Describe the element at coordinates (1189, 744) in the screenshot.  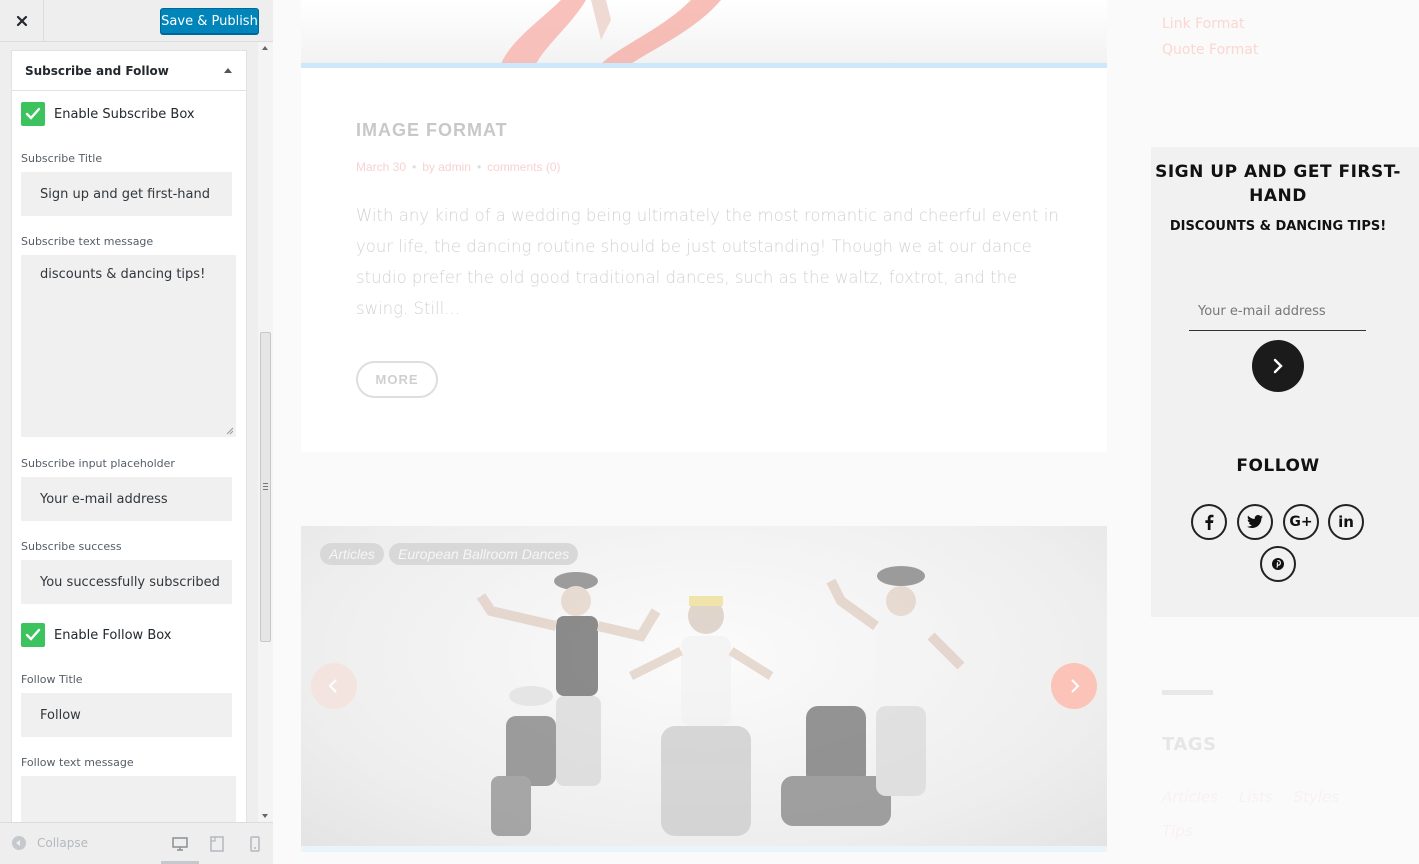
I see `tags-title: TAGS` at that location.